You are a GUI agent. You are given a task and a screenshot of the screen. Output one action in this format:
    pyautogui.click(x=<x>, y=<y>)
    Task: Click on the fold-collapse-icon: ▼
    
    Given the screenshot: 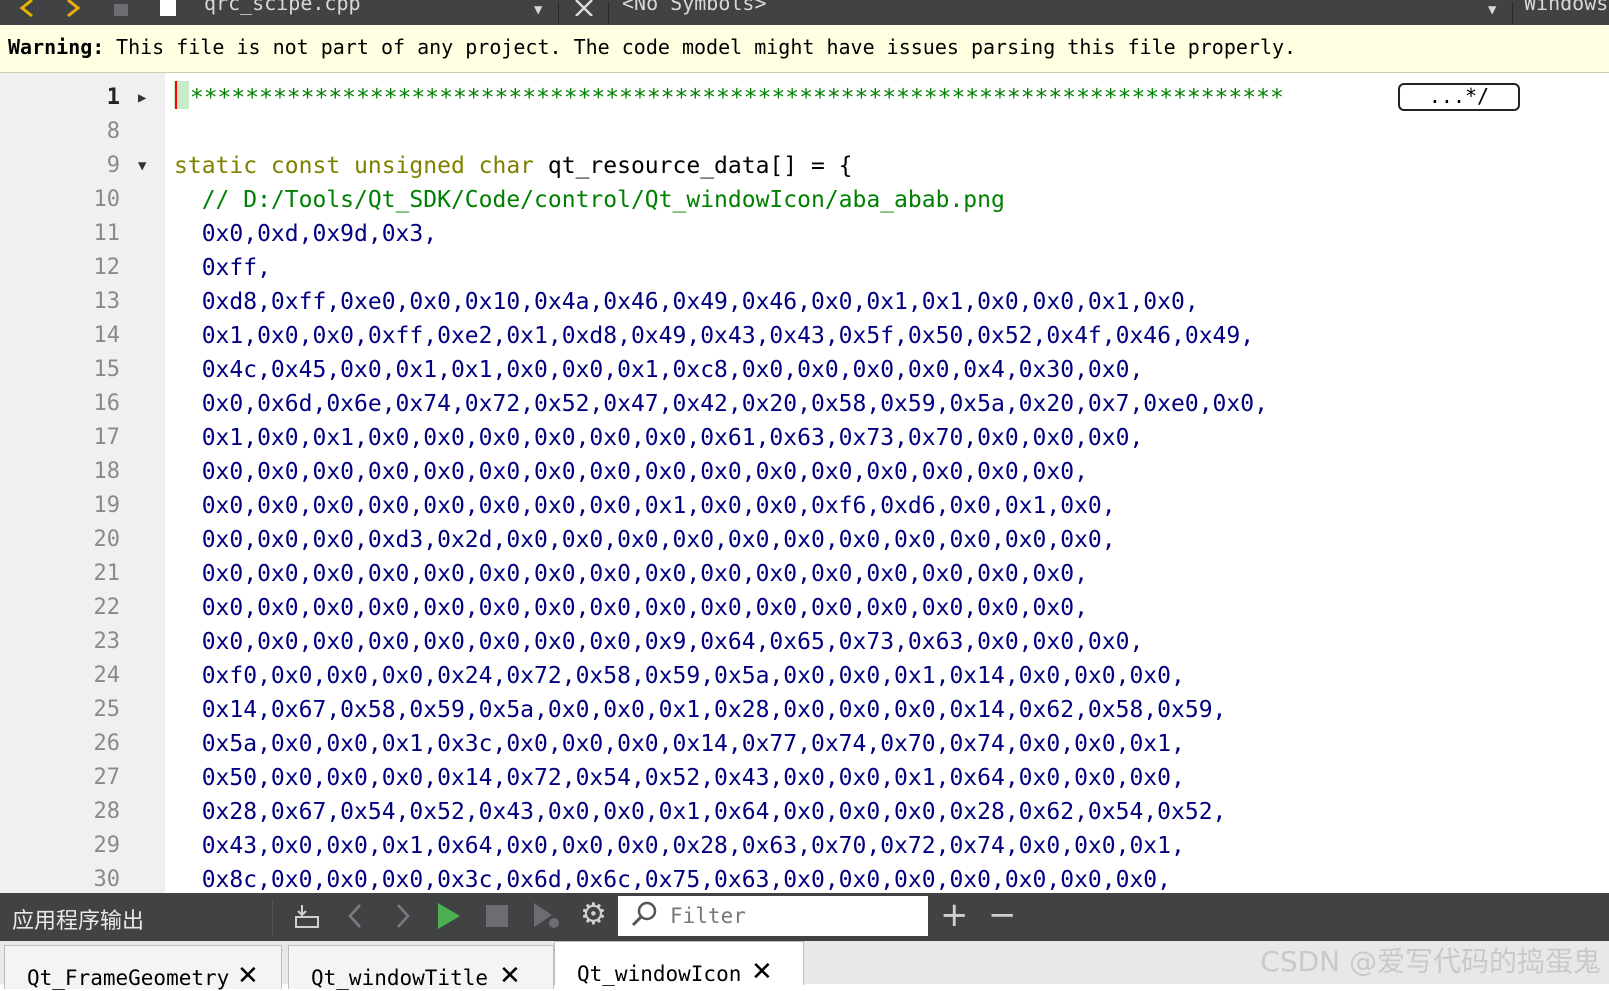 What is the action you would take?
    pyautogui.click(x=142, y=166)
    